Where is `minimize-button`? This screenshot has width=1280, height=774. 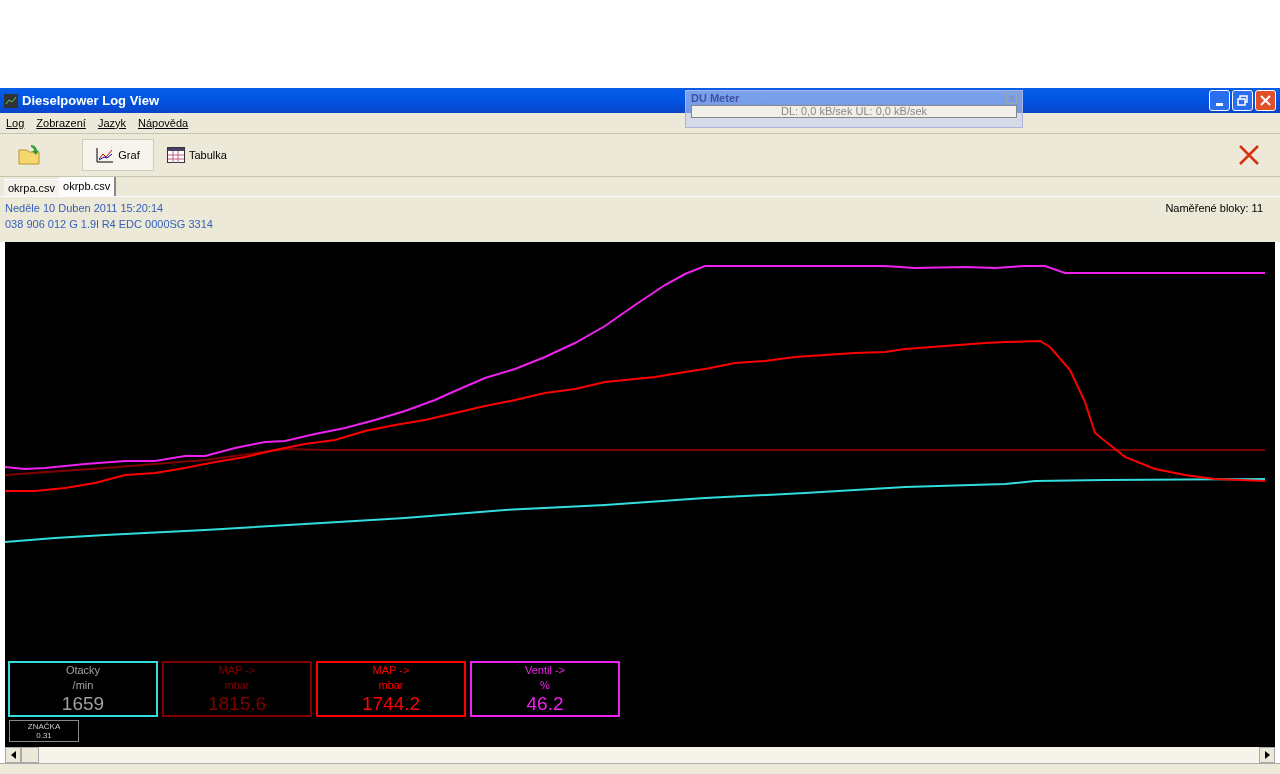
minimize-button is located at coordinates (1219, 100).